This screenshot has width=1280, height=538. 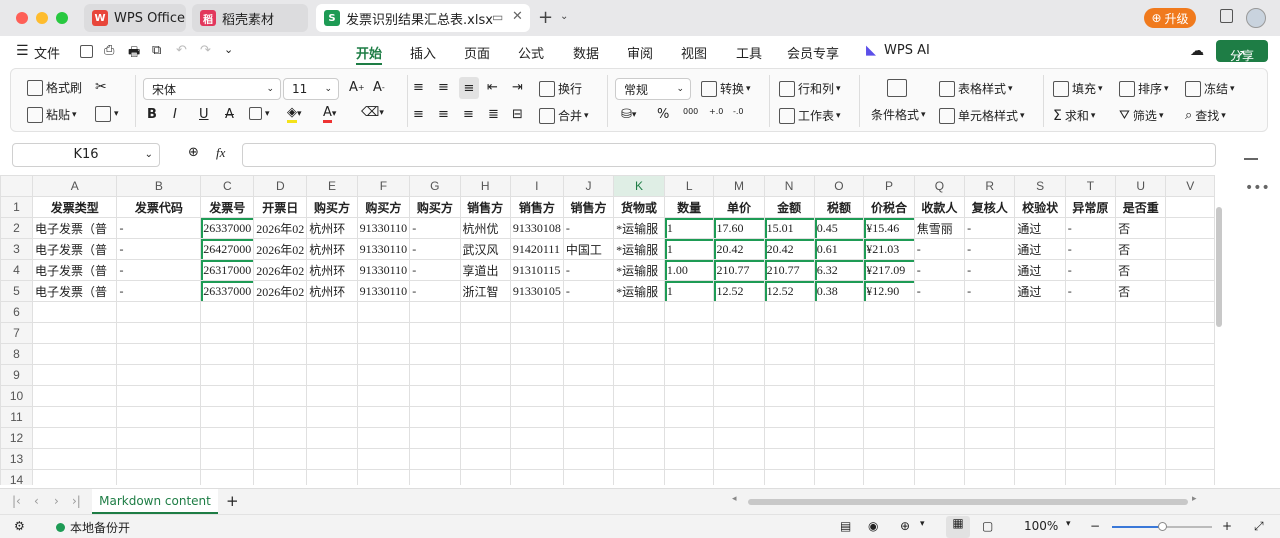 What do you see at coordinates (1259, 526) in the screenshot?
I see `fullscreen-icon: ⤢` at bounding box center [1259, 526].